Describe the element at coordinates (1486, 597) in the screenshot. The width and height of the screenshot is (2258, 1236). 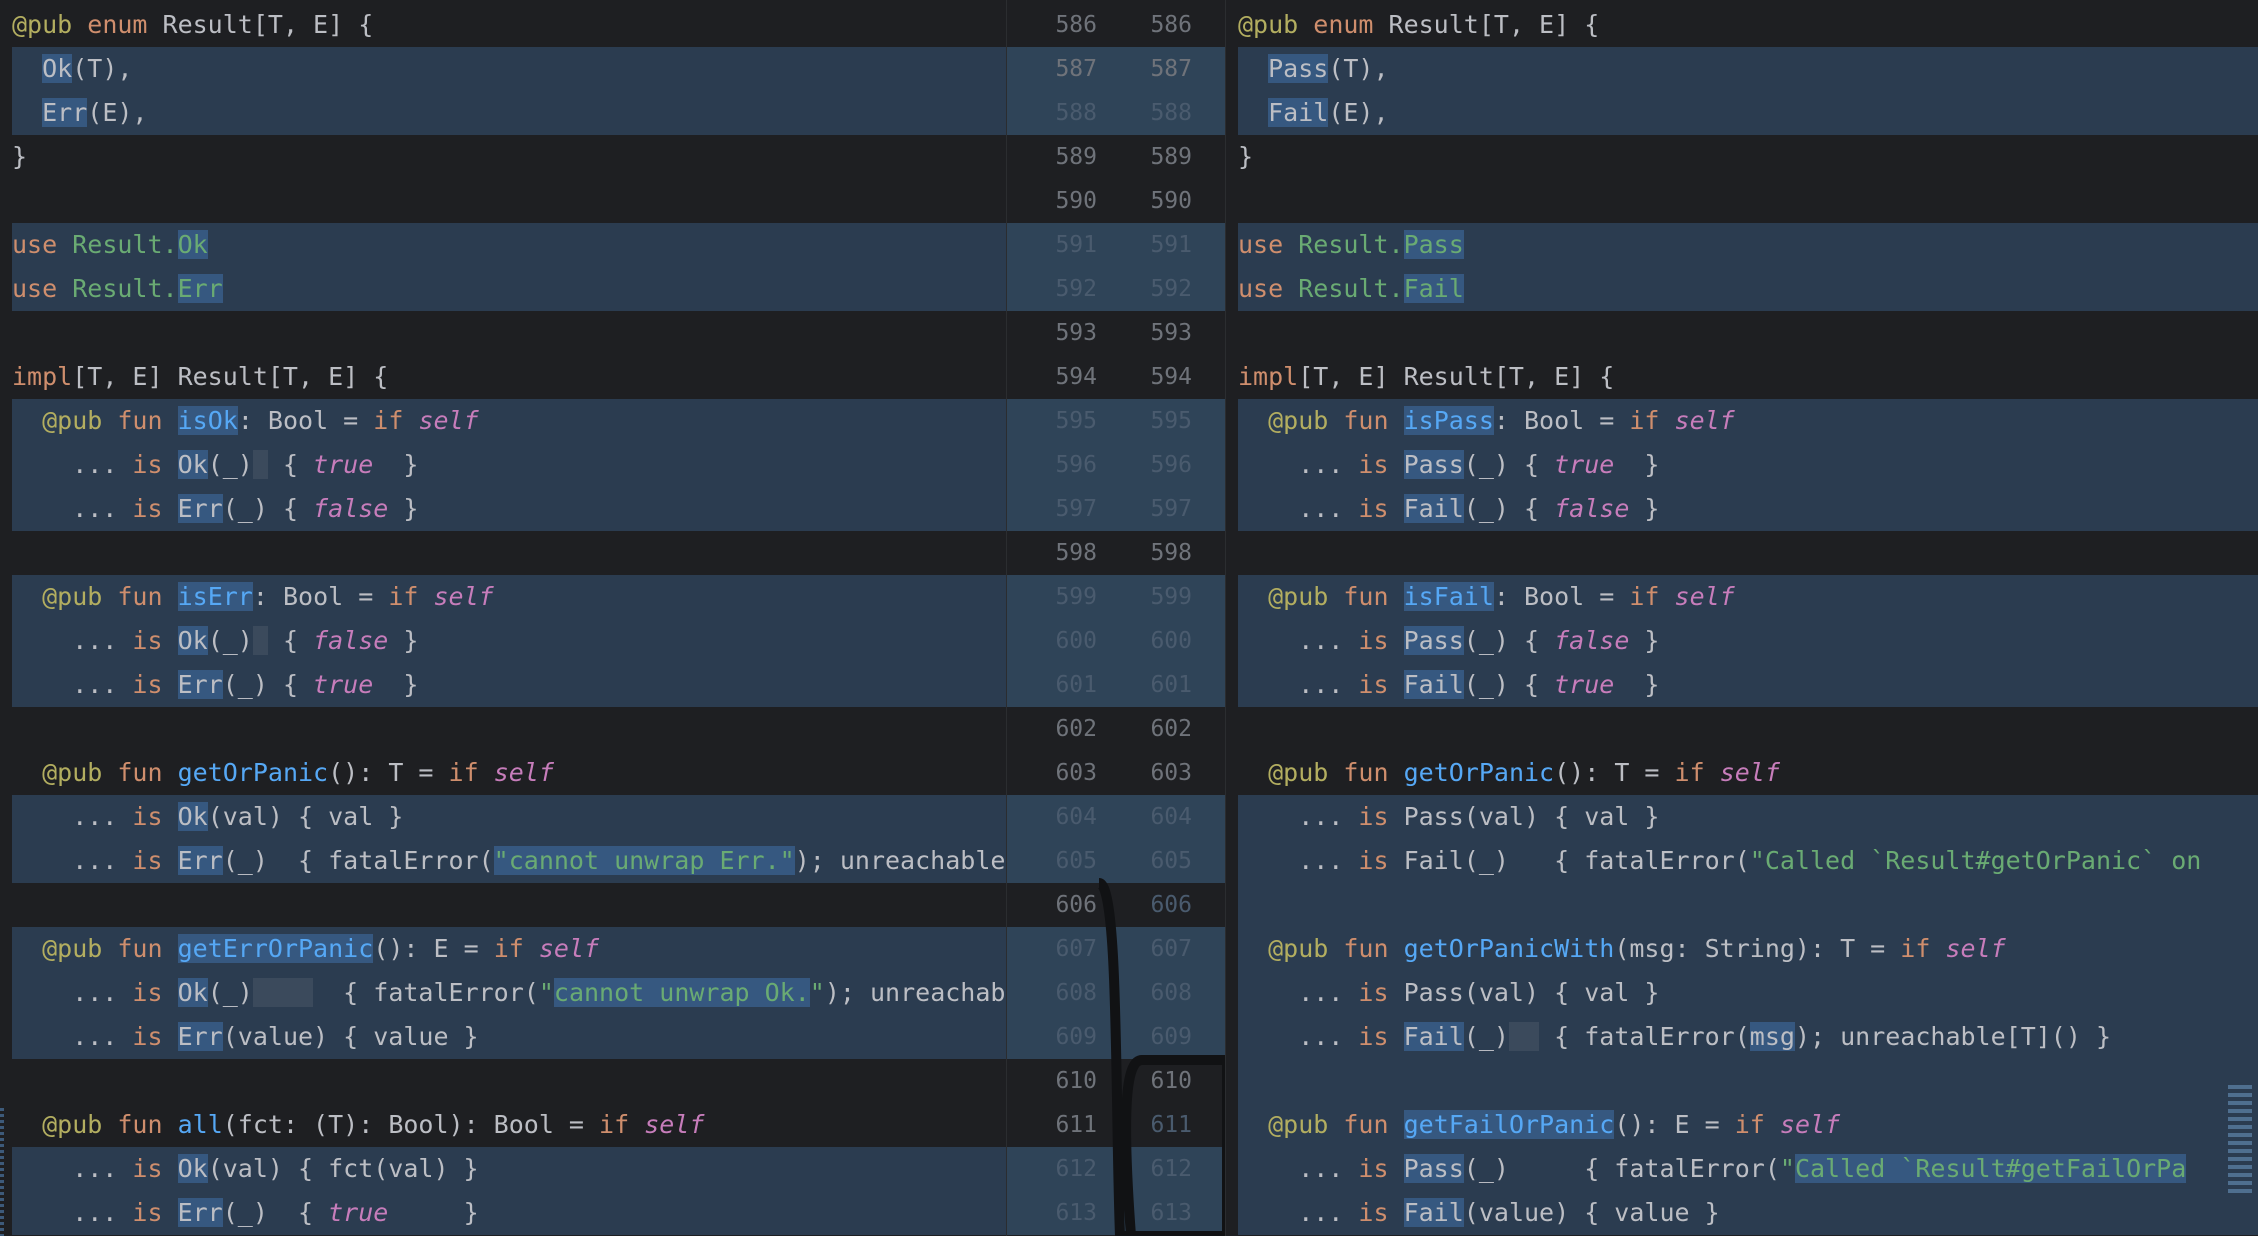
I see `code-line: @pub fun isFail: Bool = if self` at that location.